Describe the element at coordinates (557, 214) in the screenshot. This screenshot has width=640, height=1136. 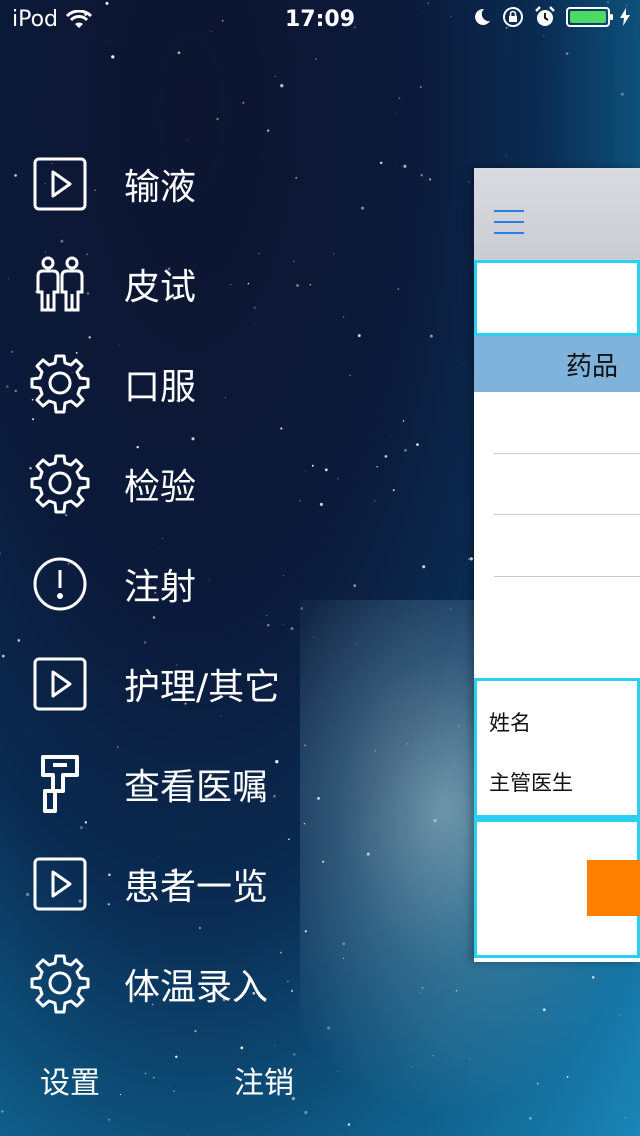
I see `navigation-bar` at that location.